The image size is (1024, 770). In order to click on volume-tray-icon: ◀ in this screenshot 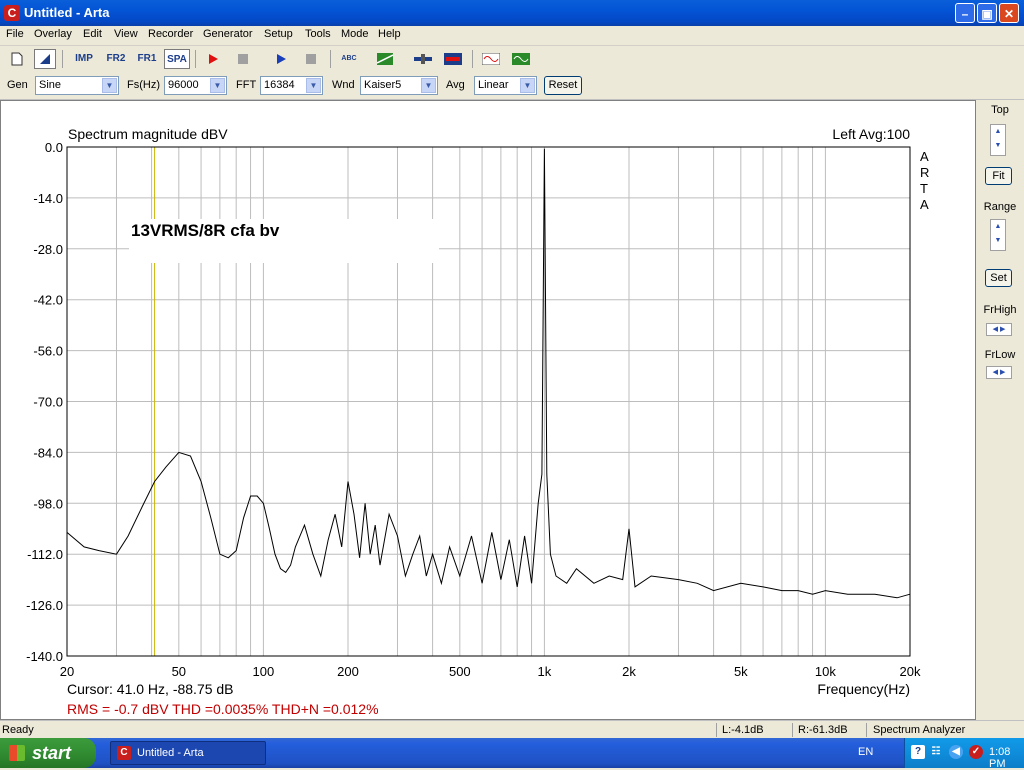, I will do `click(956, 752)`.